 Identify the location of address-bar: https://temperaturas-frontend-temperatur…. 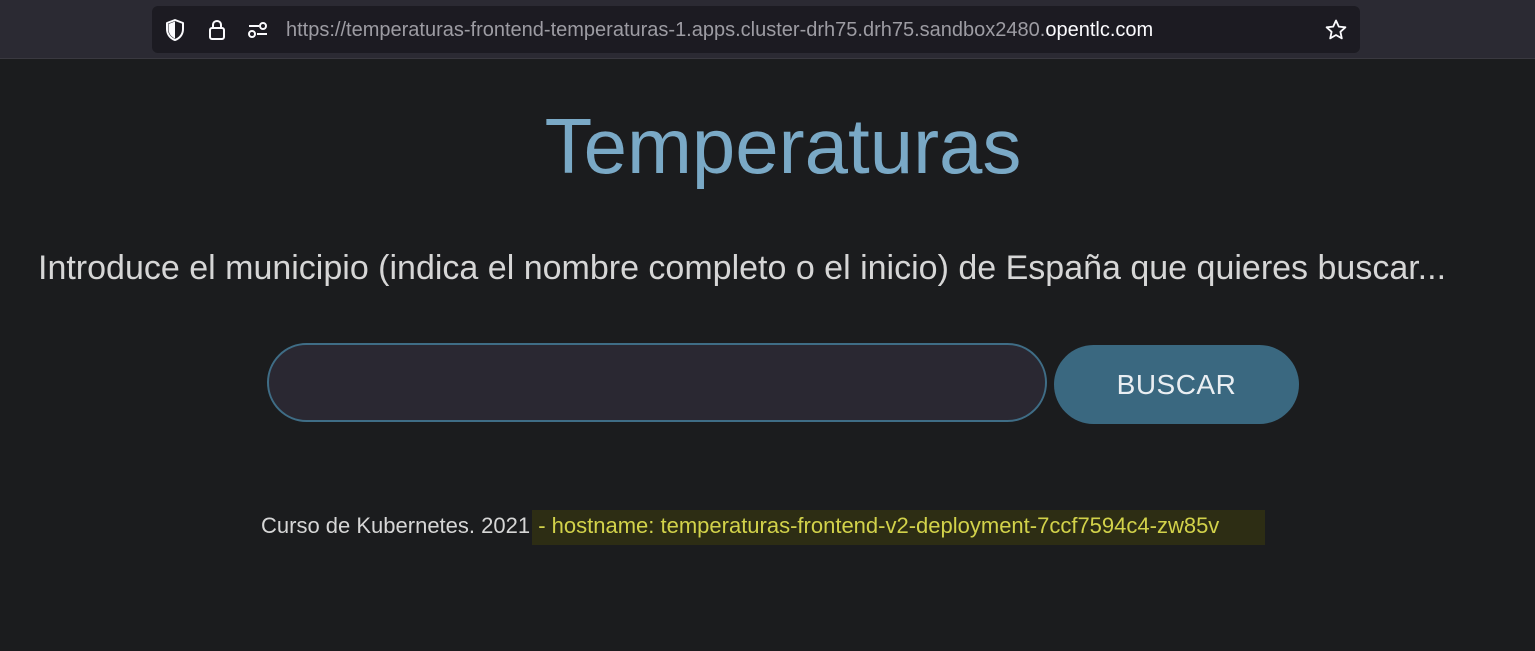
(756, 29).